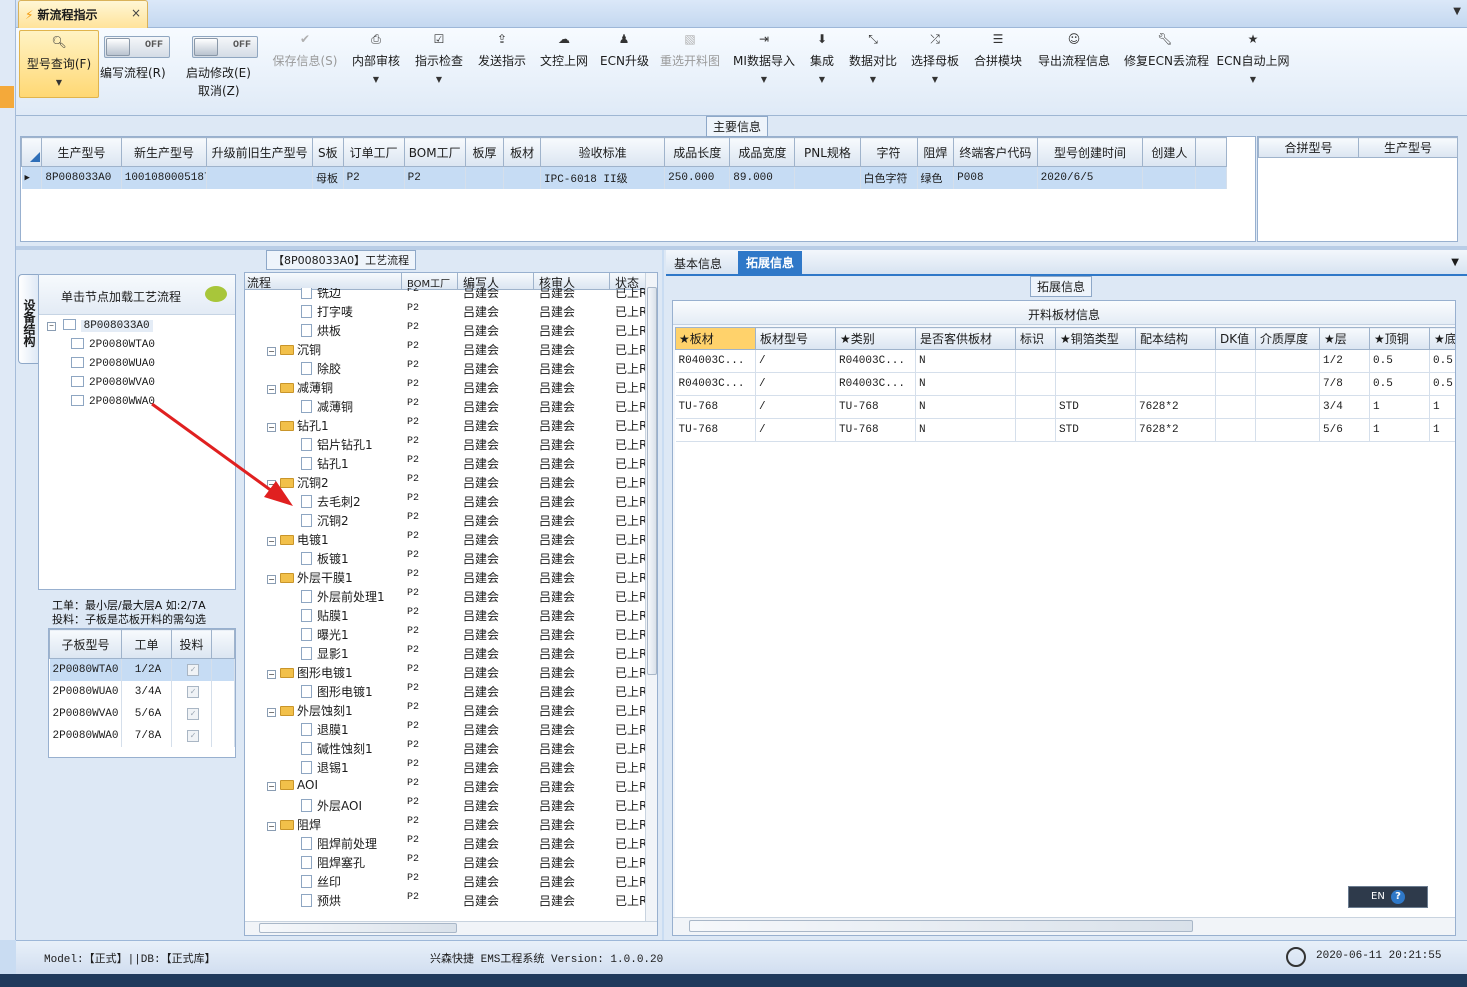 The height and width of the screenshot is (987, 1467). Describe the element at coordinates (59, 64) in the screenshot. I see `model-search-button: 🔍︎ 型号查询(F) ▼` at that location.